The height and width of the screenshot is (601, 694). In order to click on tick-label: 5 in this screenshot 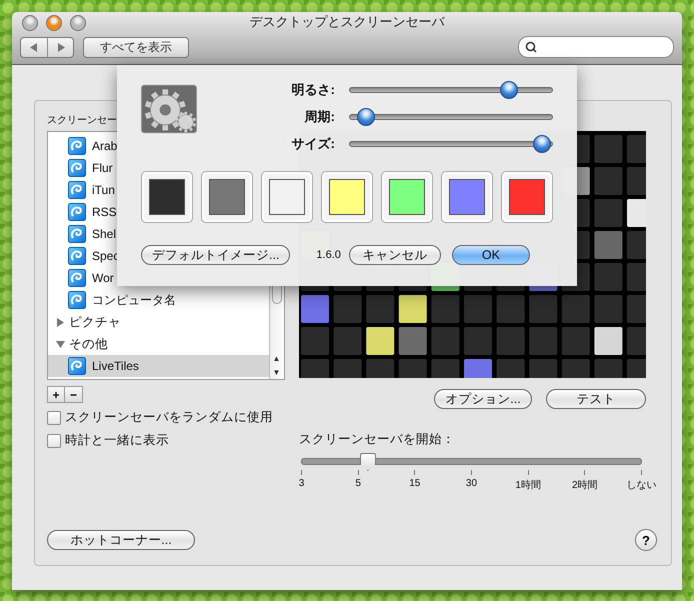, I will do `click(358, 483)`.